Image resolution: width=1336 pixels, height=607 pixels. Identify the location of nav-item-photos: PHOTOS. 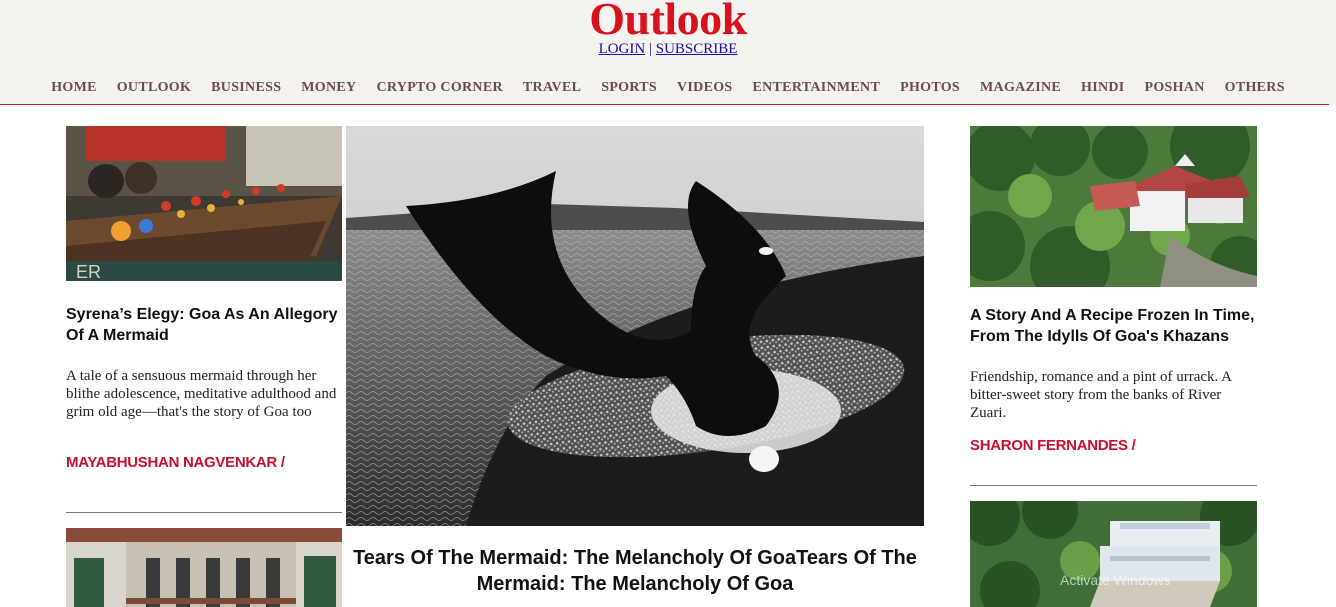
(930, 90).